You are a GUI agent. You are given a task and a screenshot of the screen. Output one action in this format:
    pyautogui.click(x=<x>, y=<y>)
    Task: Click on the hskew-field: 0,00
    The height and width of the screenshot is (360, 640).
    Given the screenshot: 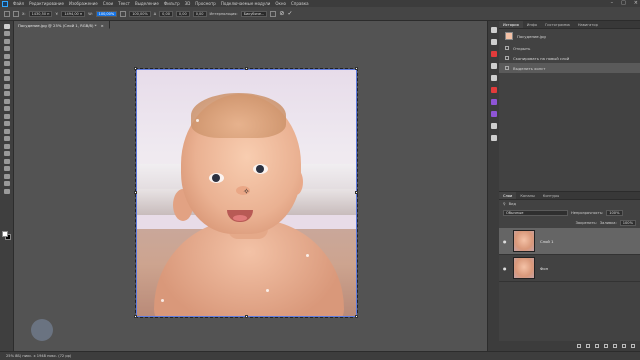 What is the action you would take?
    pyautogui.click(x=182, y=13)
    